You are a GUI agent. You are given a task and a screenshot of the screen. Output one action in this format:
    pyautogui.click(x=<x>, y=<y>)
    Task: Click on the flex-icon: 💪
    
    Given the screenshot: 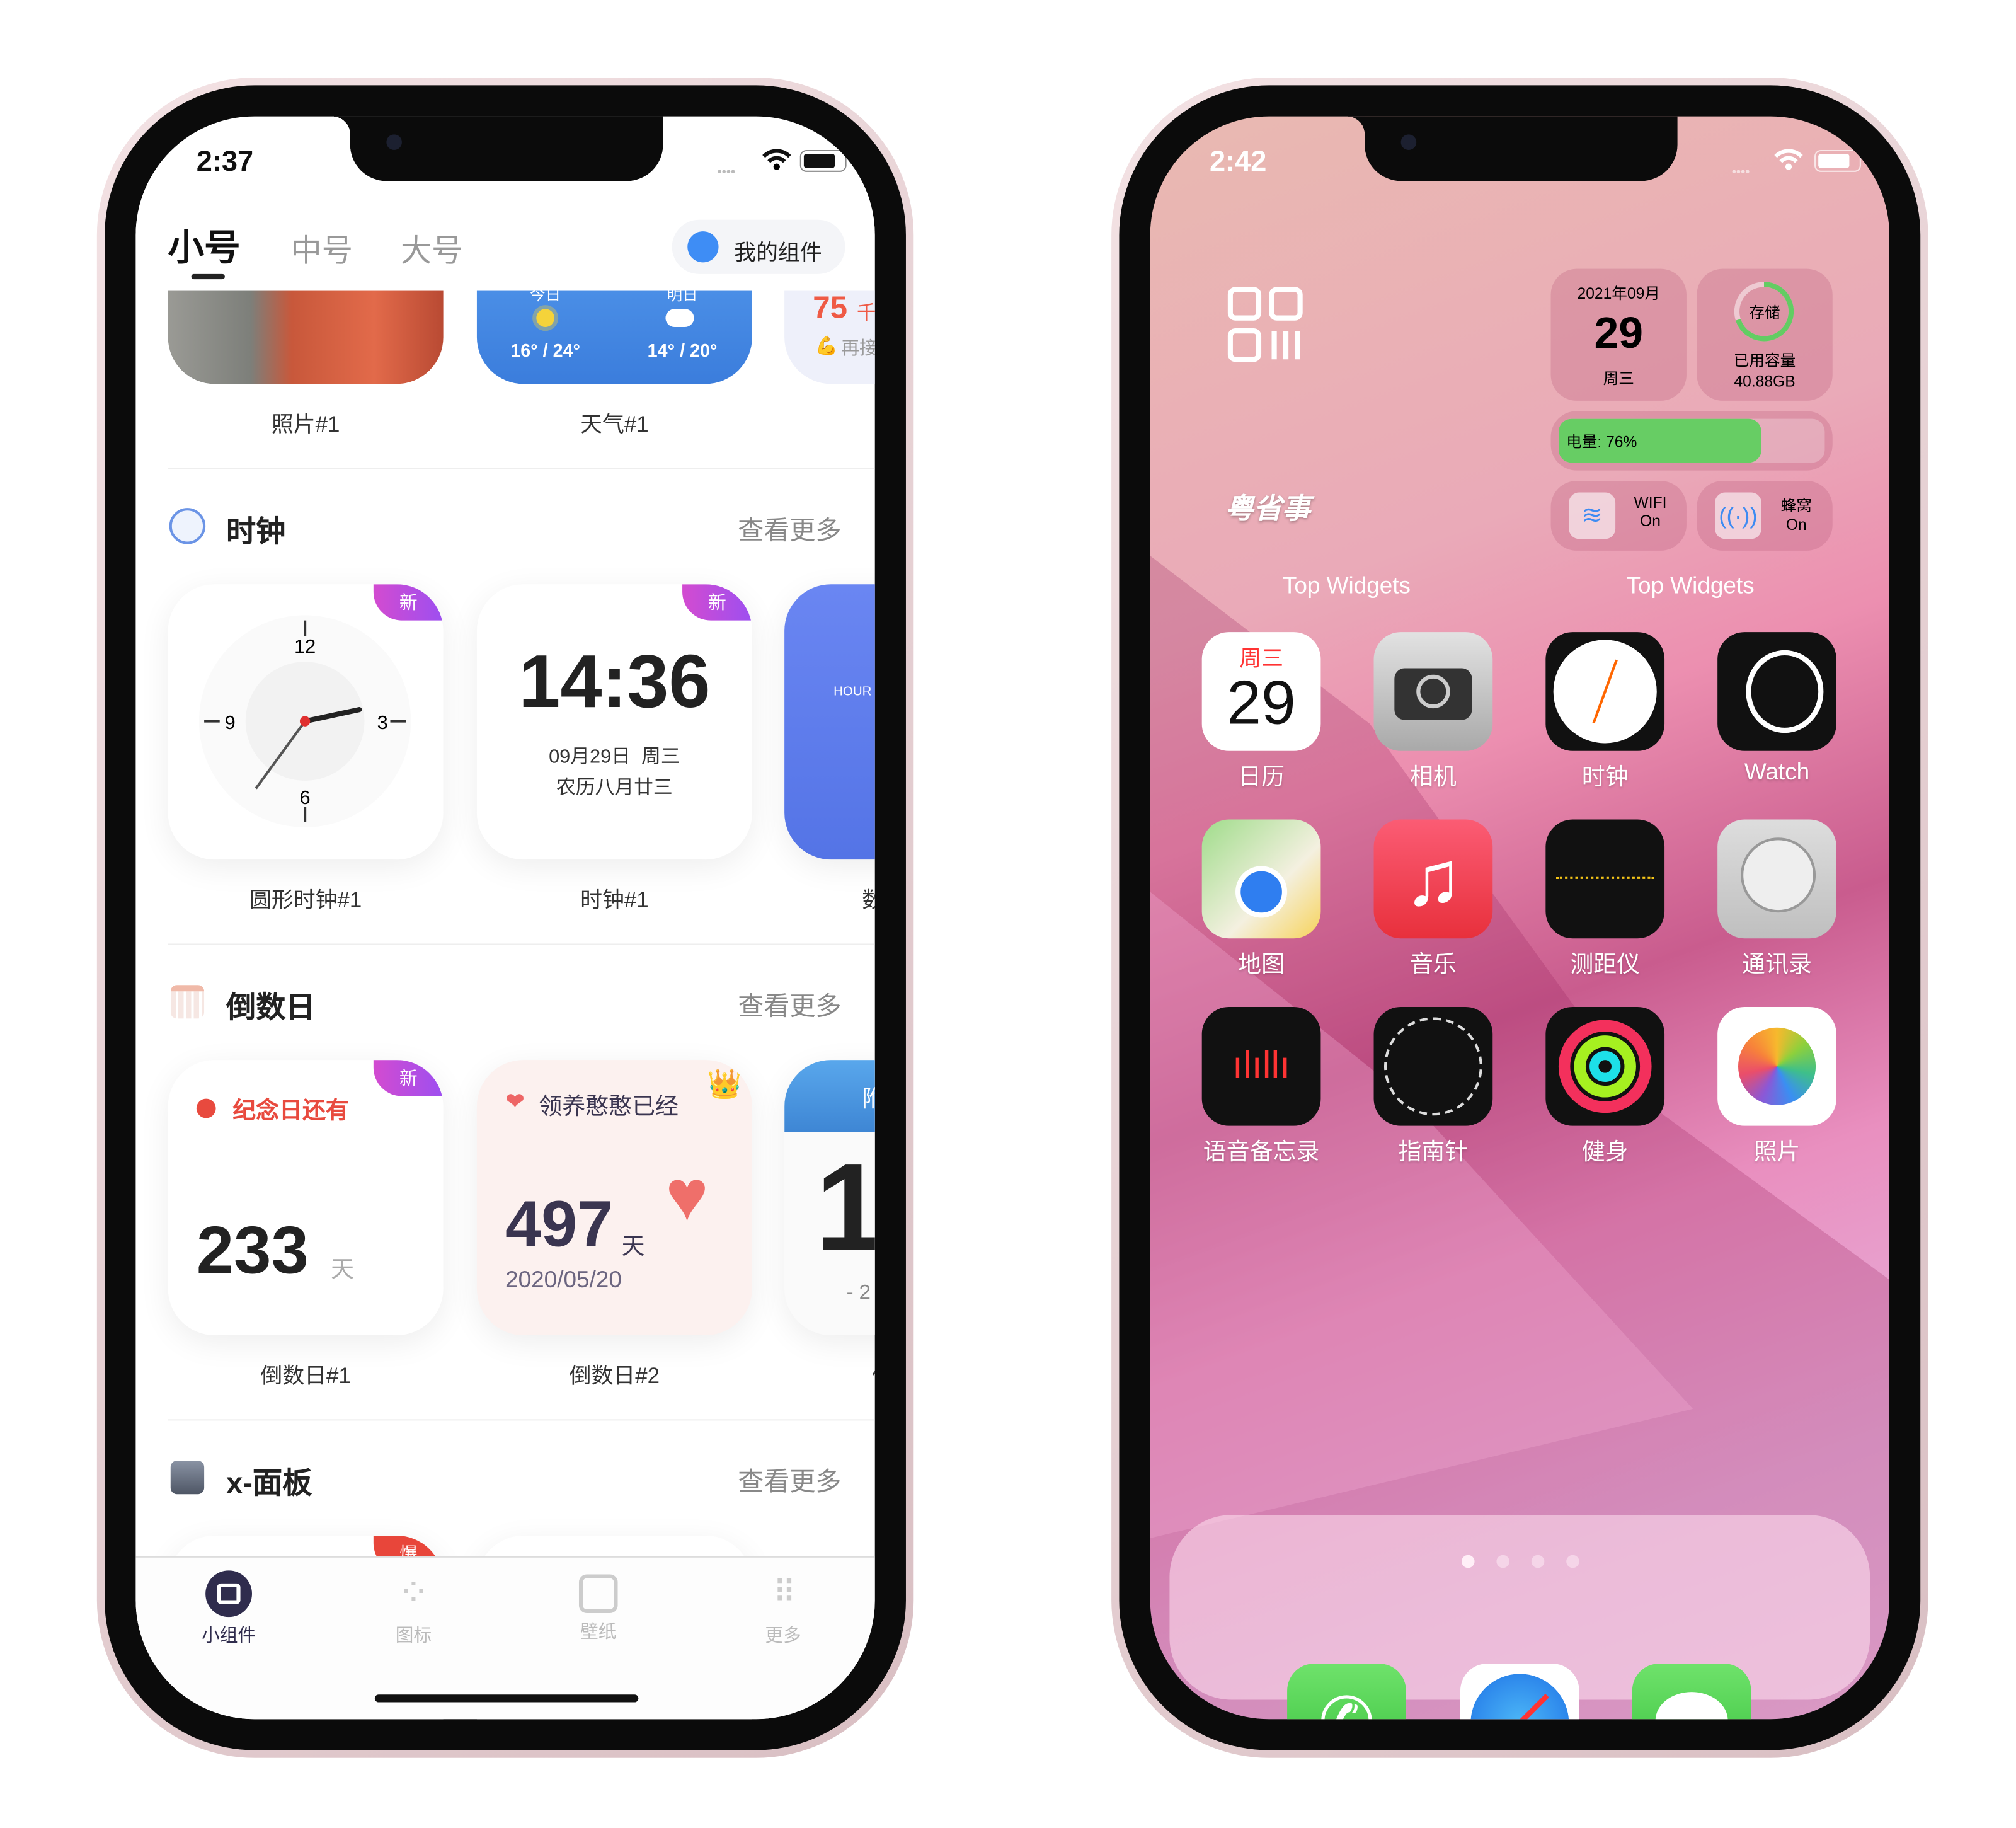 What is the action you would take?
    pyautogui.click(x=827, y=345)
    